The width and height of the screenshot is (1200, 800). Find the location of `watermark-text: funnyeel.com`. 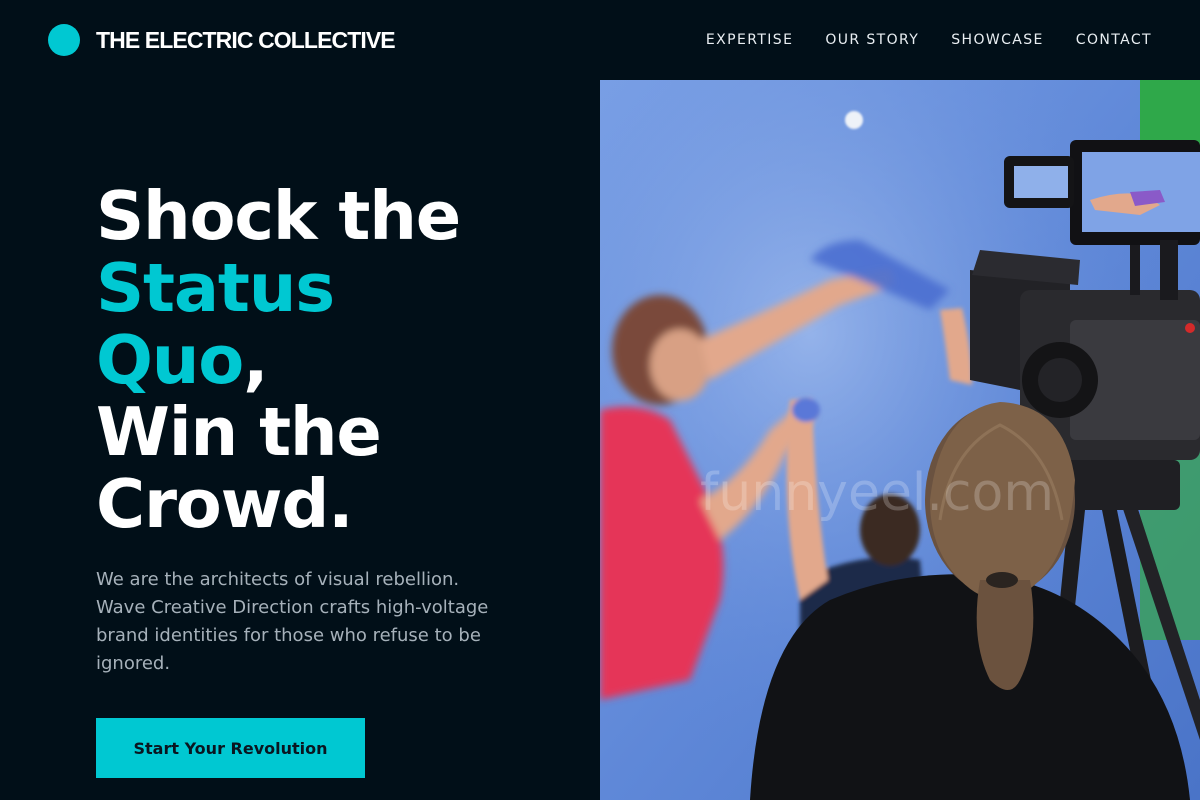

watermark-text: funnyeel.com is located at coordinates (877, 493).